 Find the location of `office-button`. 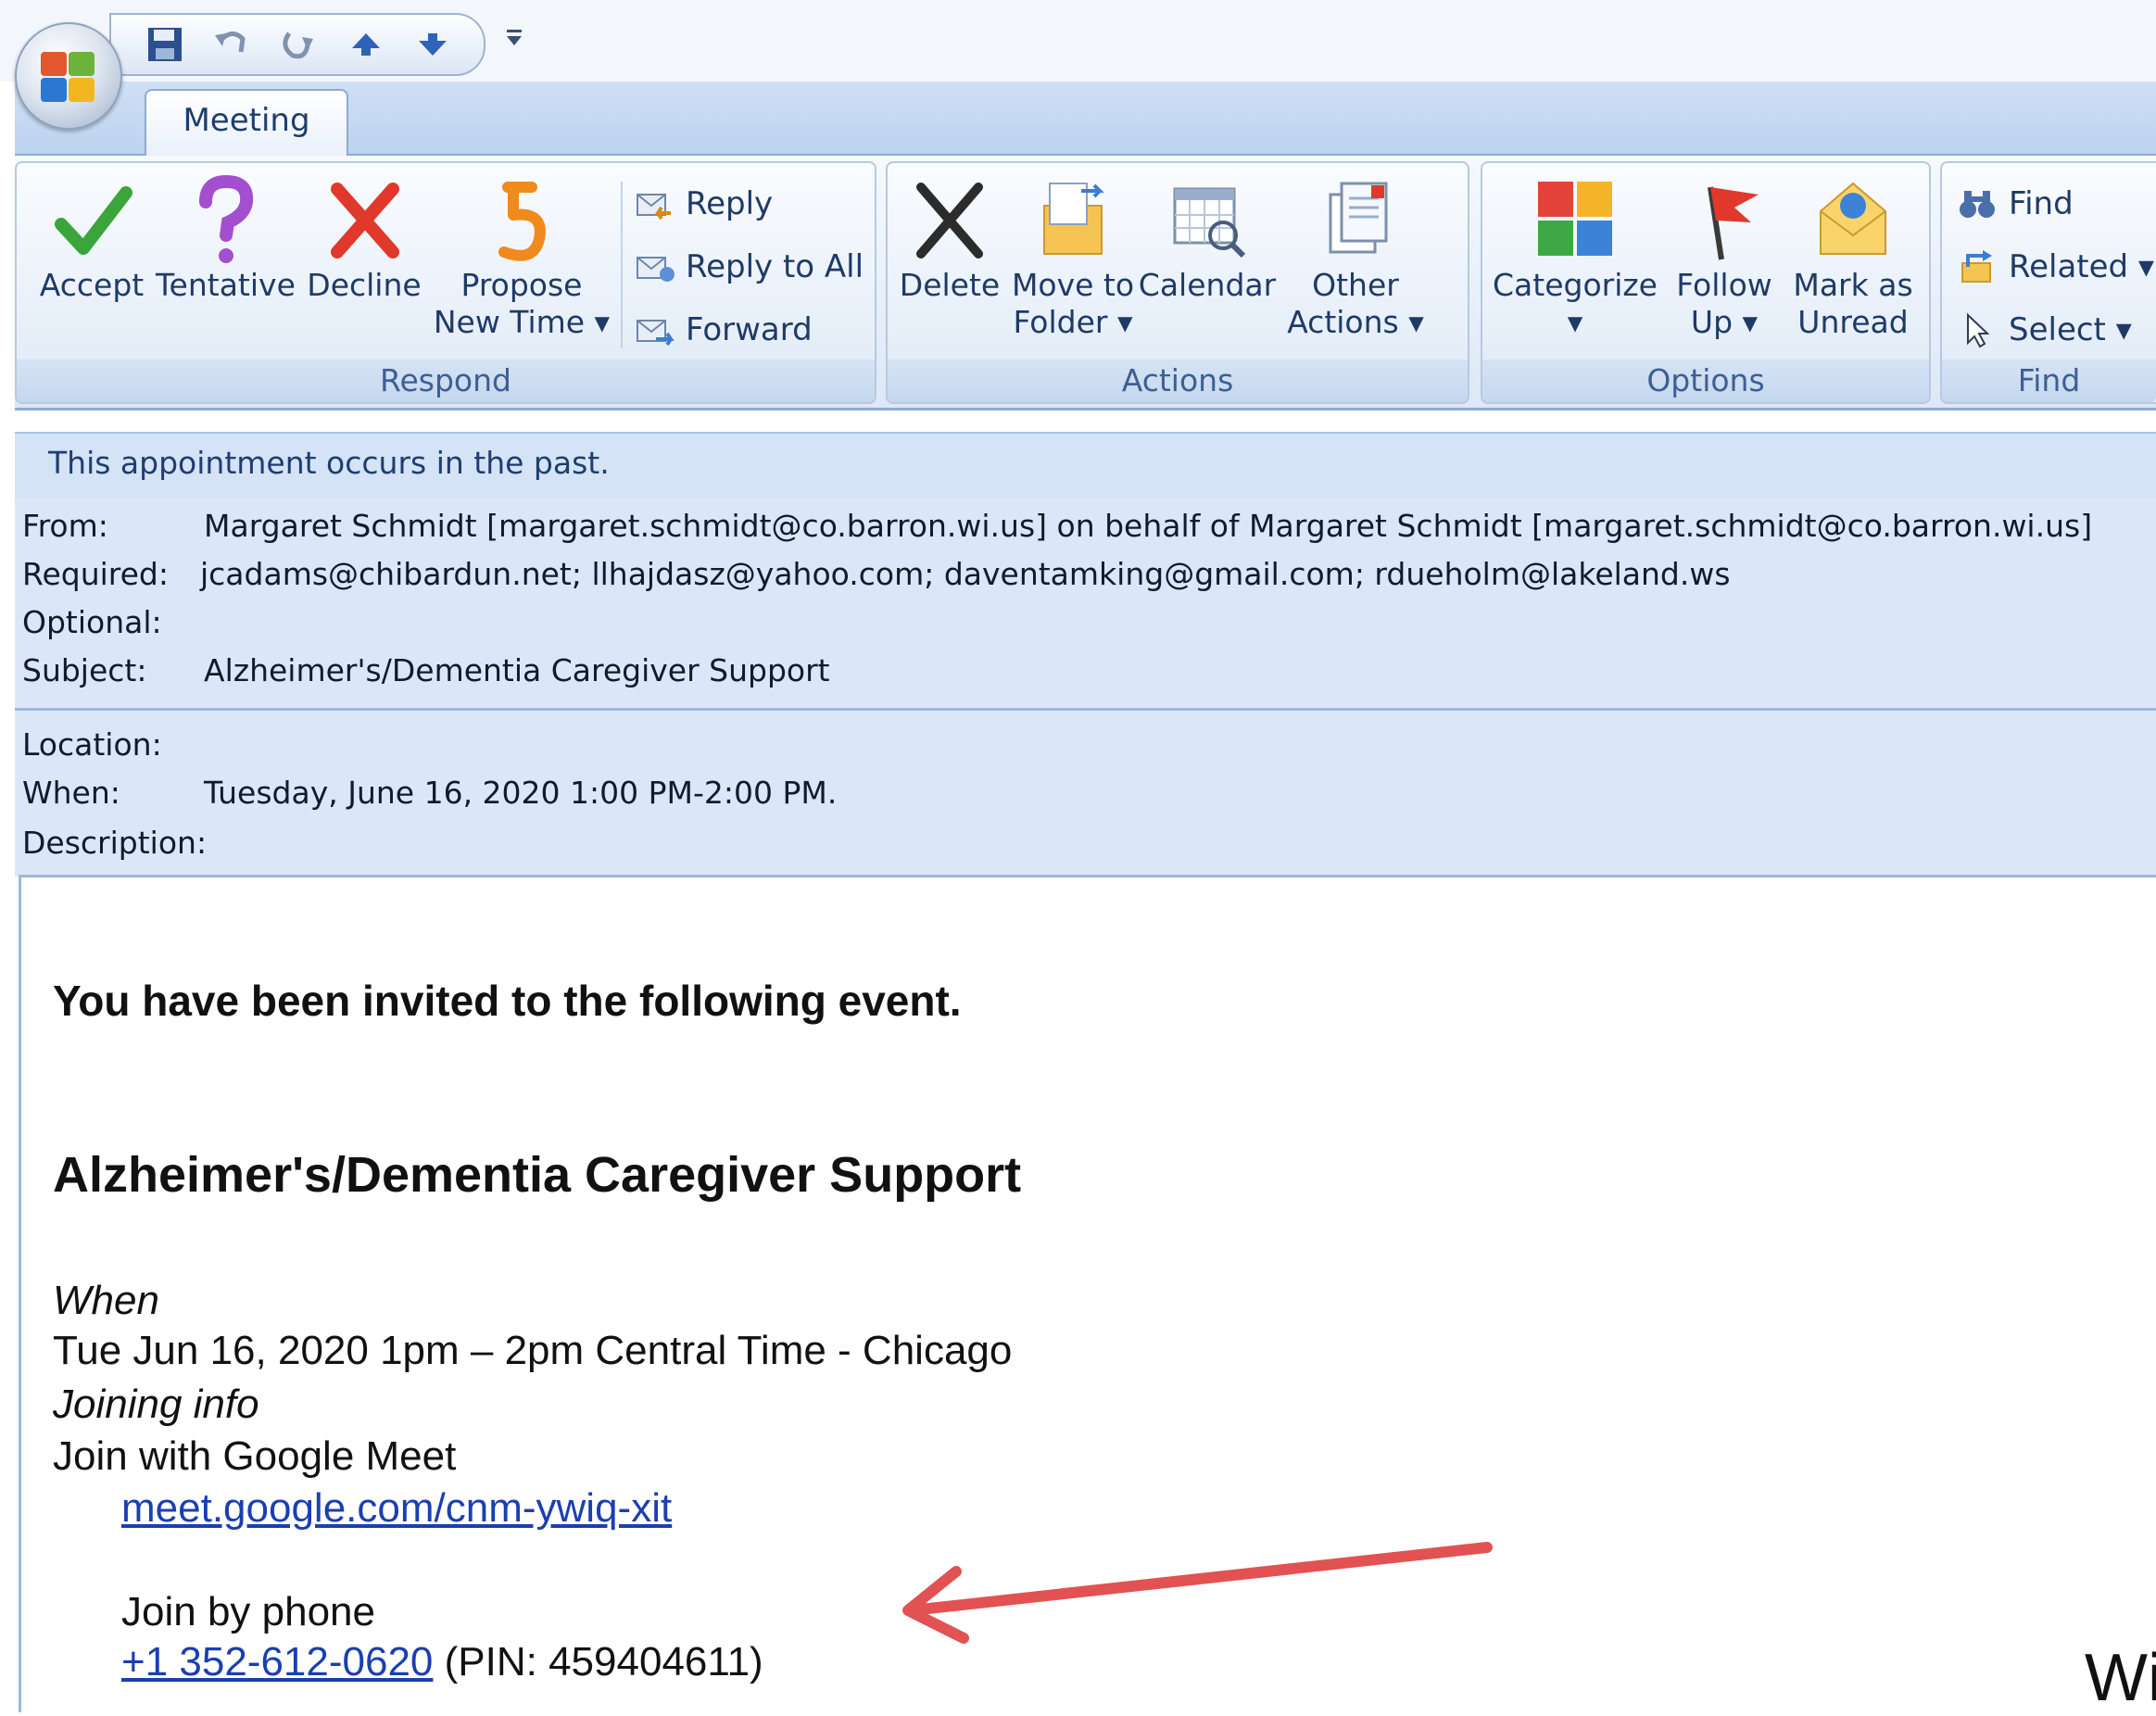

office-button is located at coordinates (68, 76).